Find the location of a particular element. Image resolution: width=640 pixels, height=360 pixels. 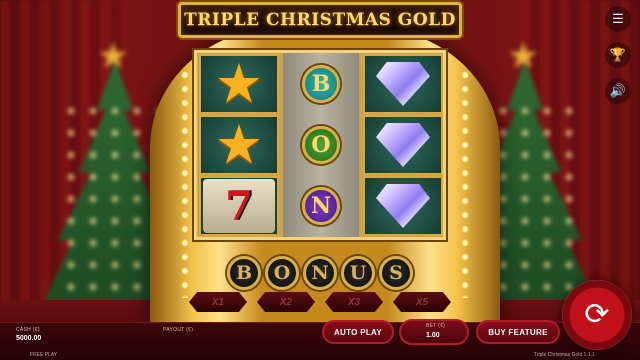

version-label: Triple Christmas Gold 1.1.1 is located at coordinates (564, 355).